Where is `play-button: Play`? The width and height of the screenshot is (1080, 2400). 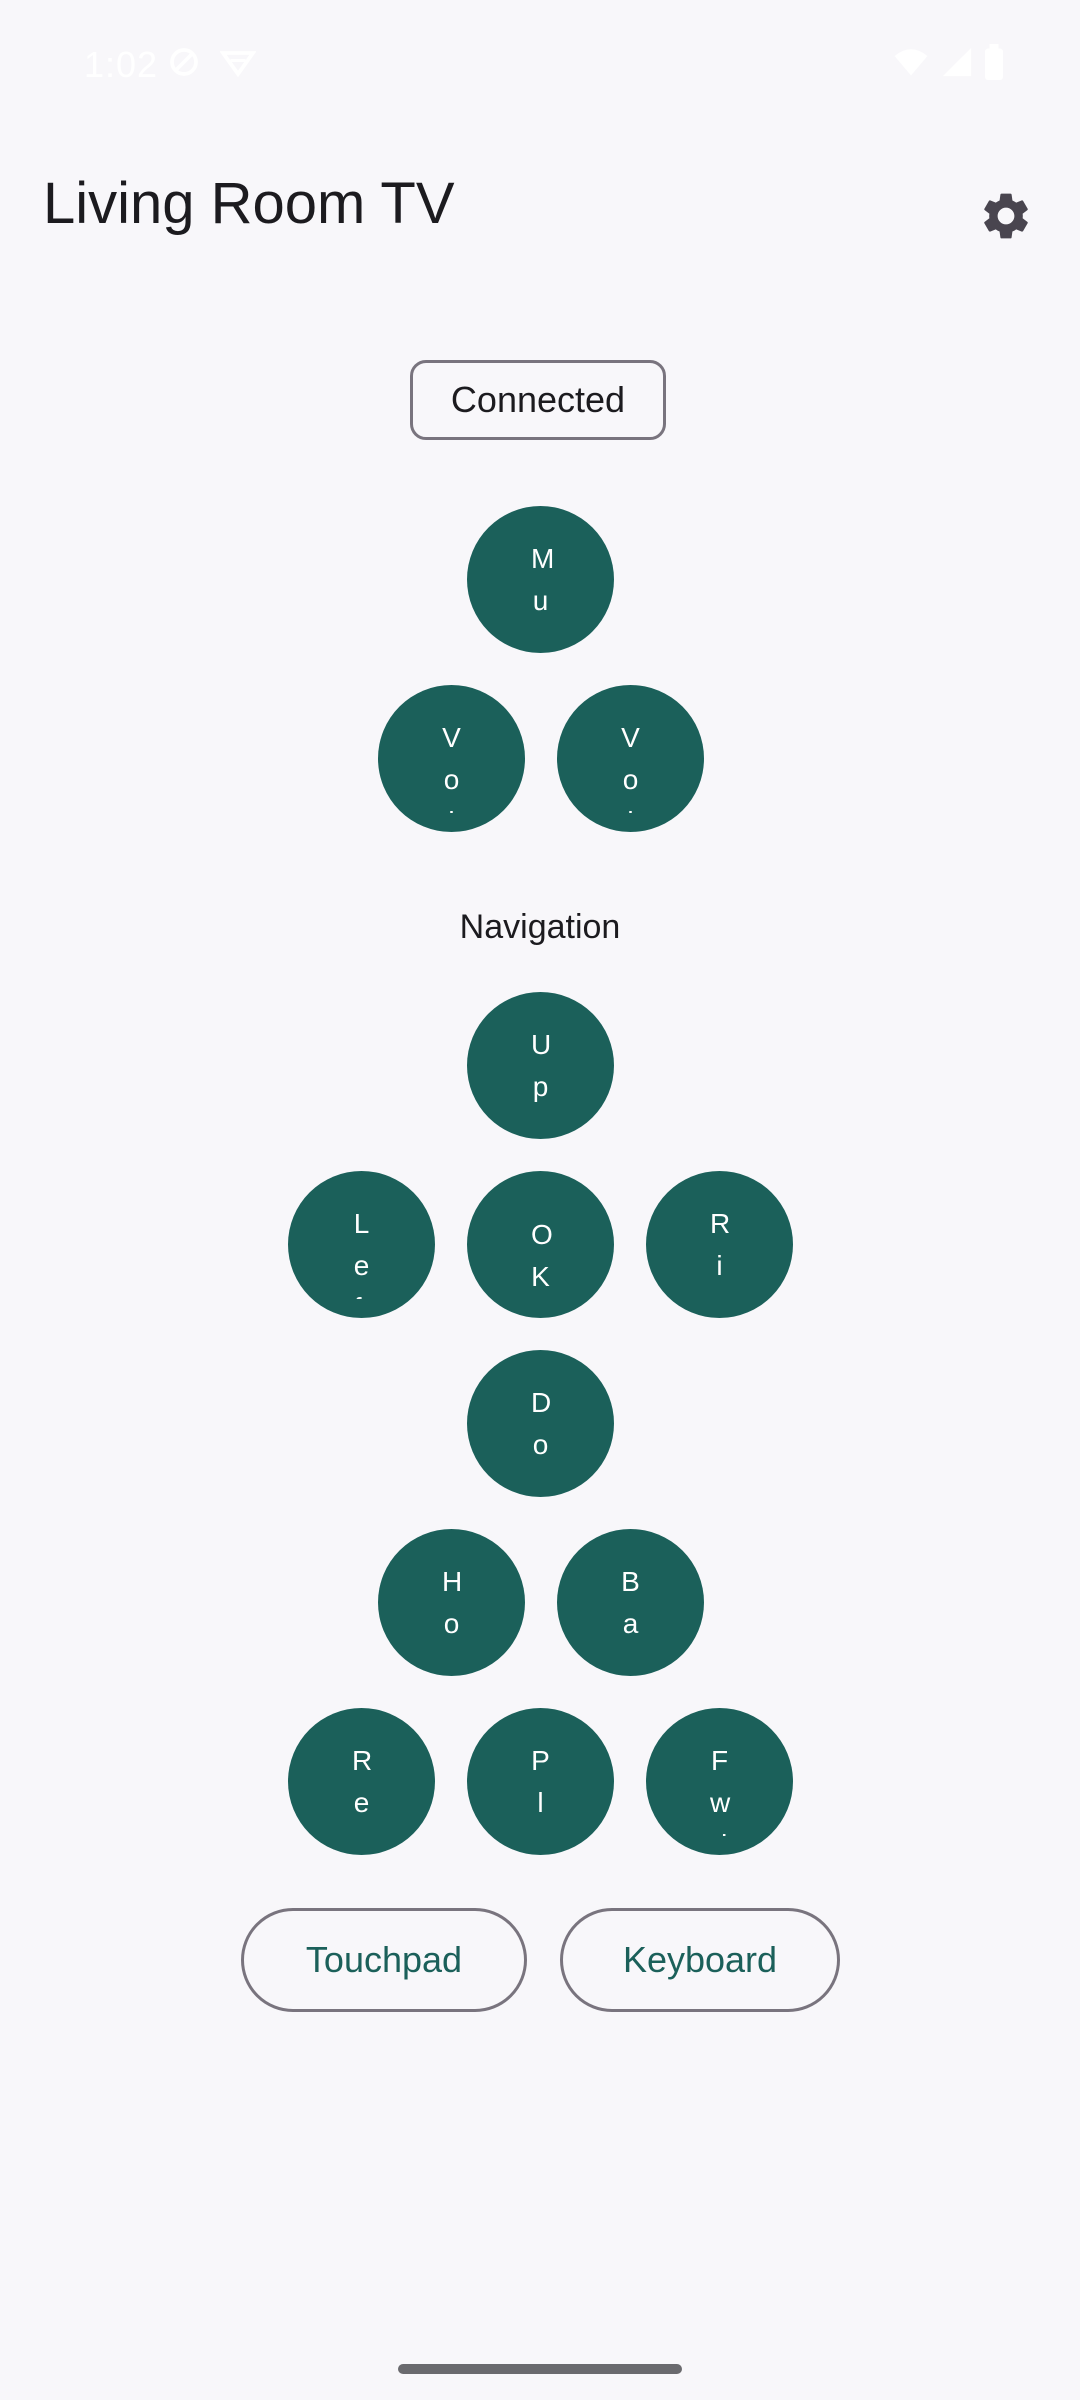 play-button: Play is located at coordinates (540, 1781).